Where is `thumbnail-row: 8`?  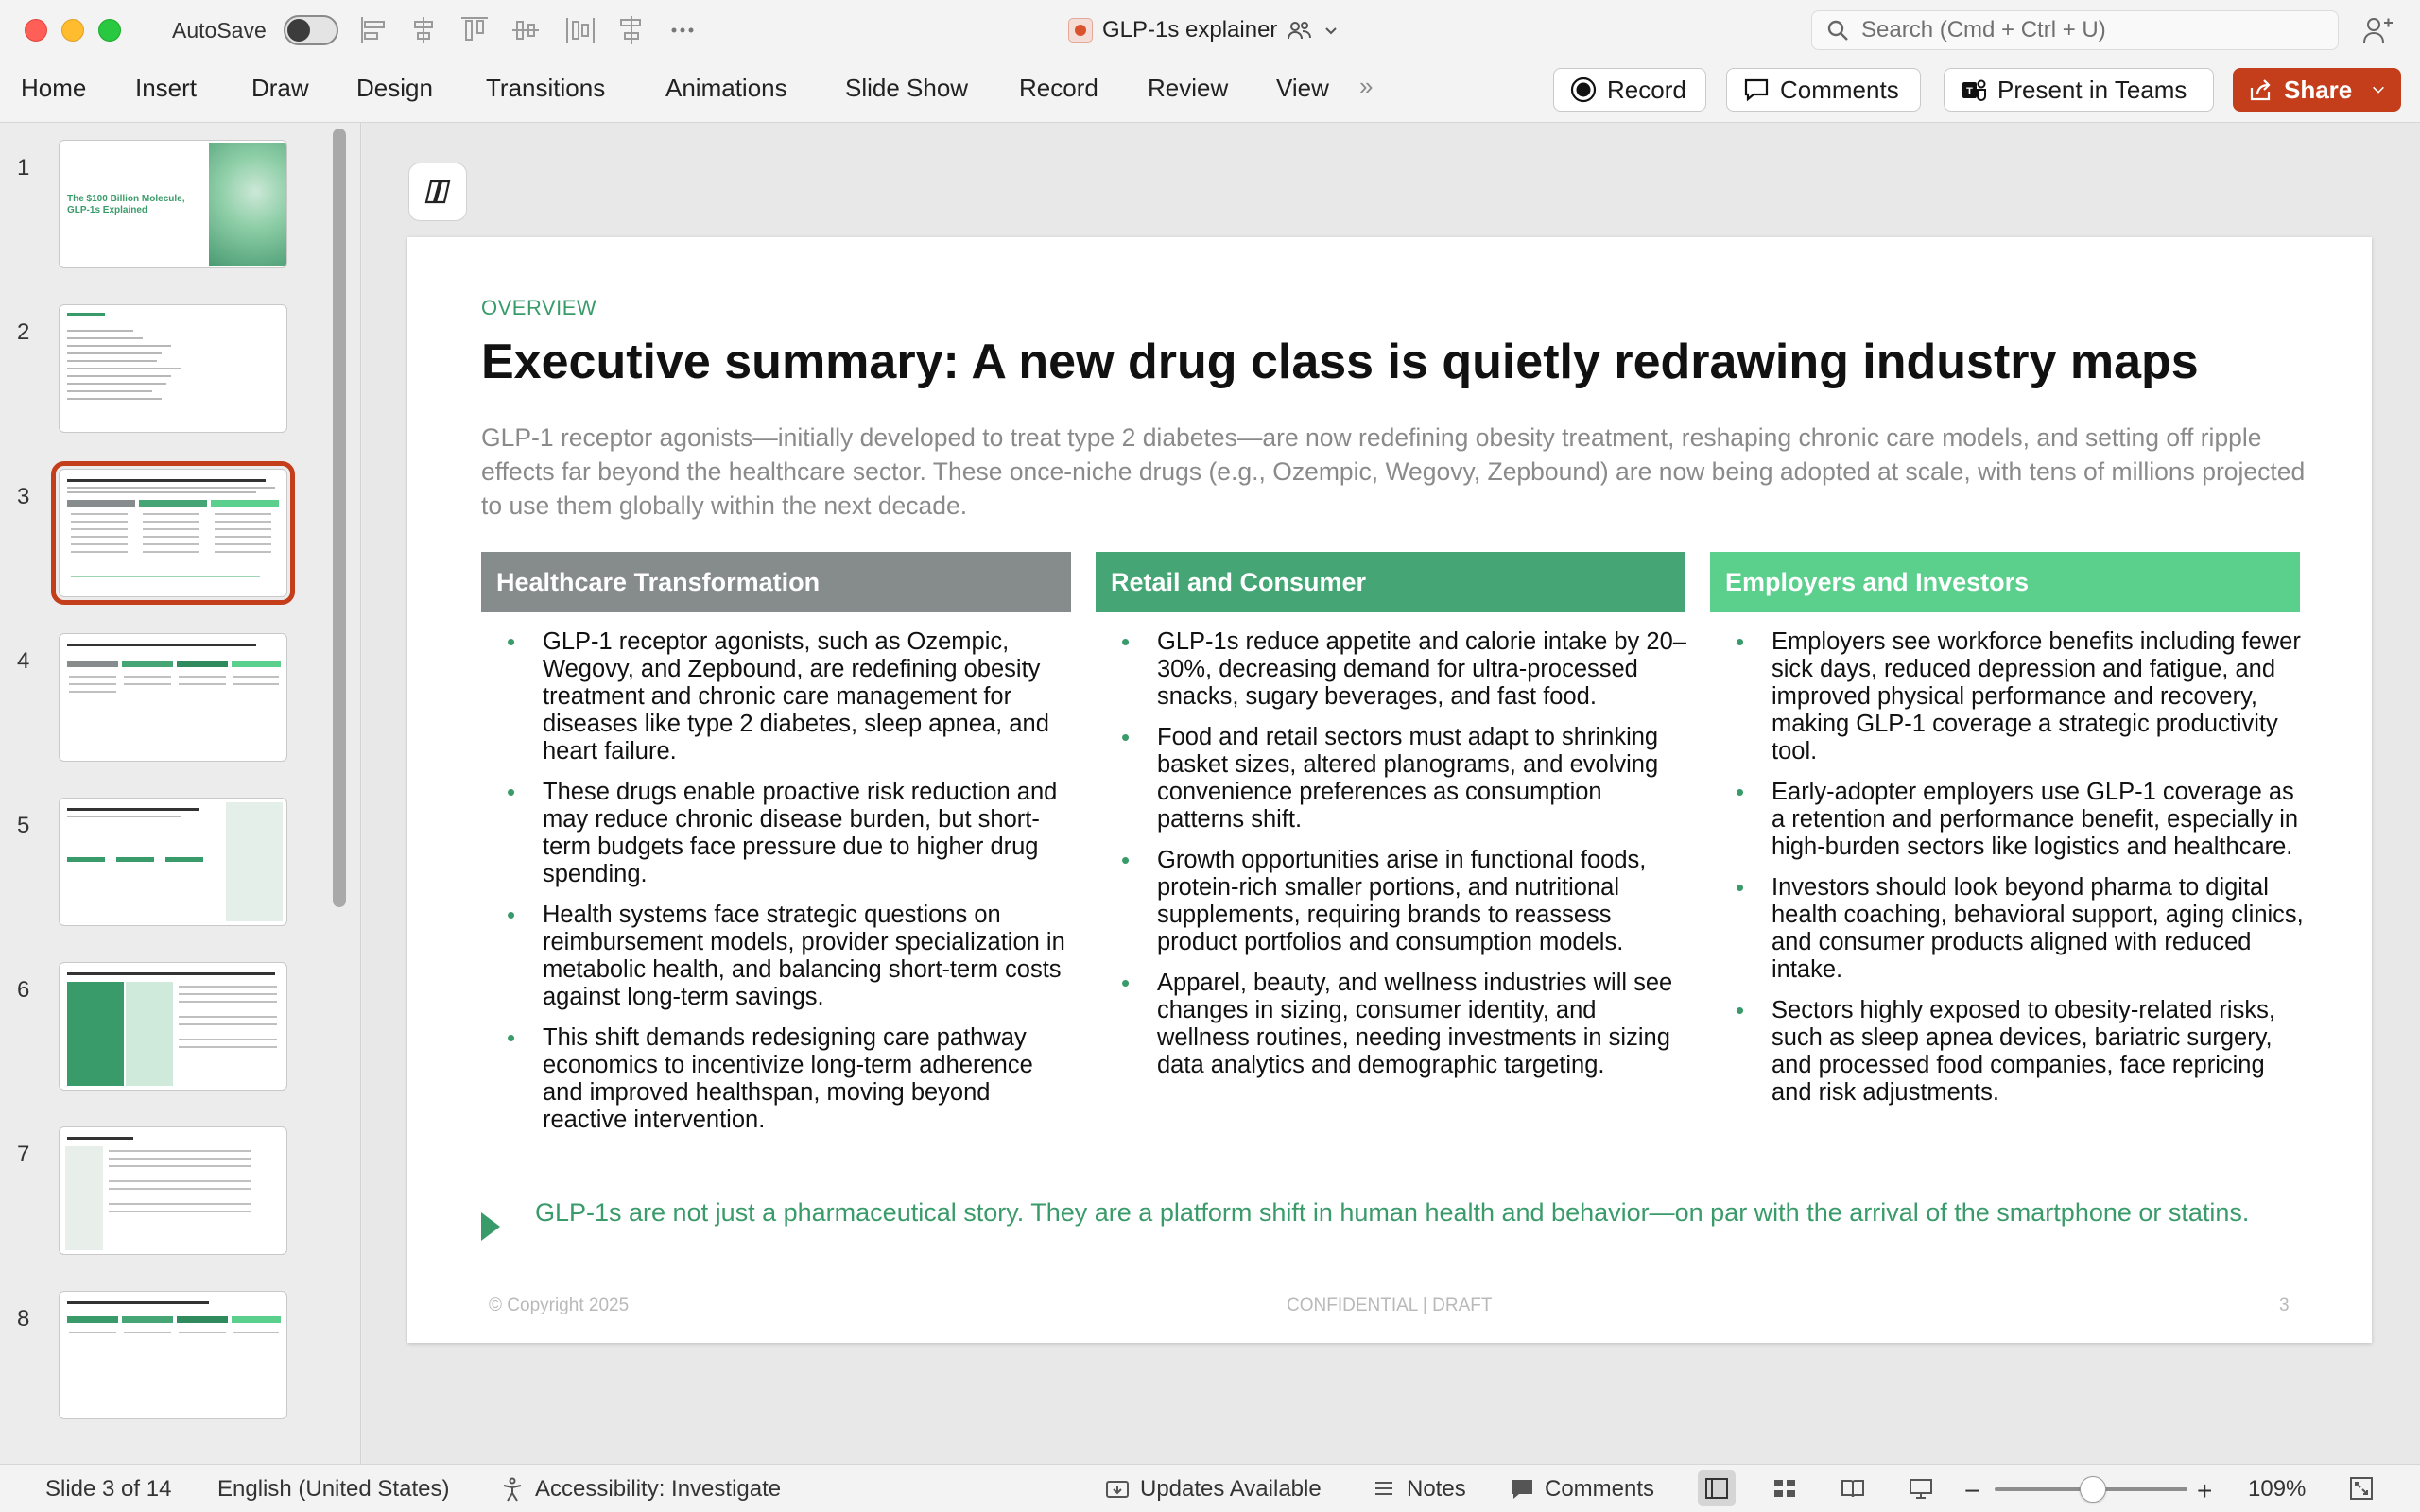 thumbnail-row: 8 is located at coordinates (170, 1357).